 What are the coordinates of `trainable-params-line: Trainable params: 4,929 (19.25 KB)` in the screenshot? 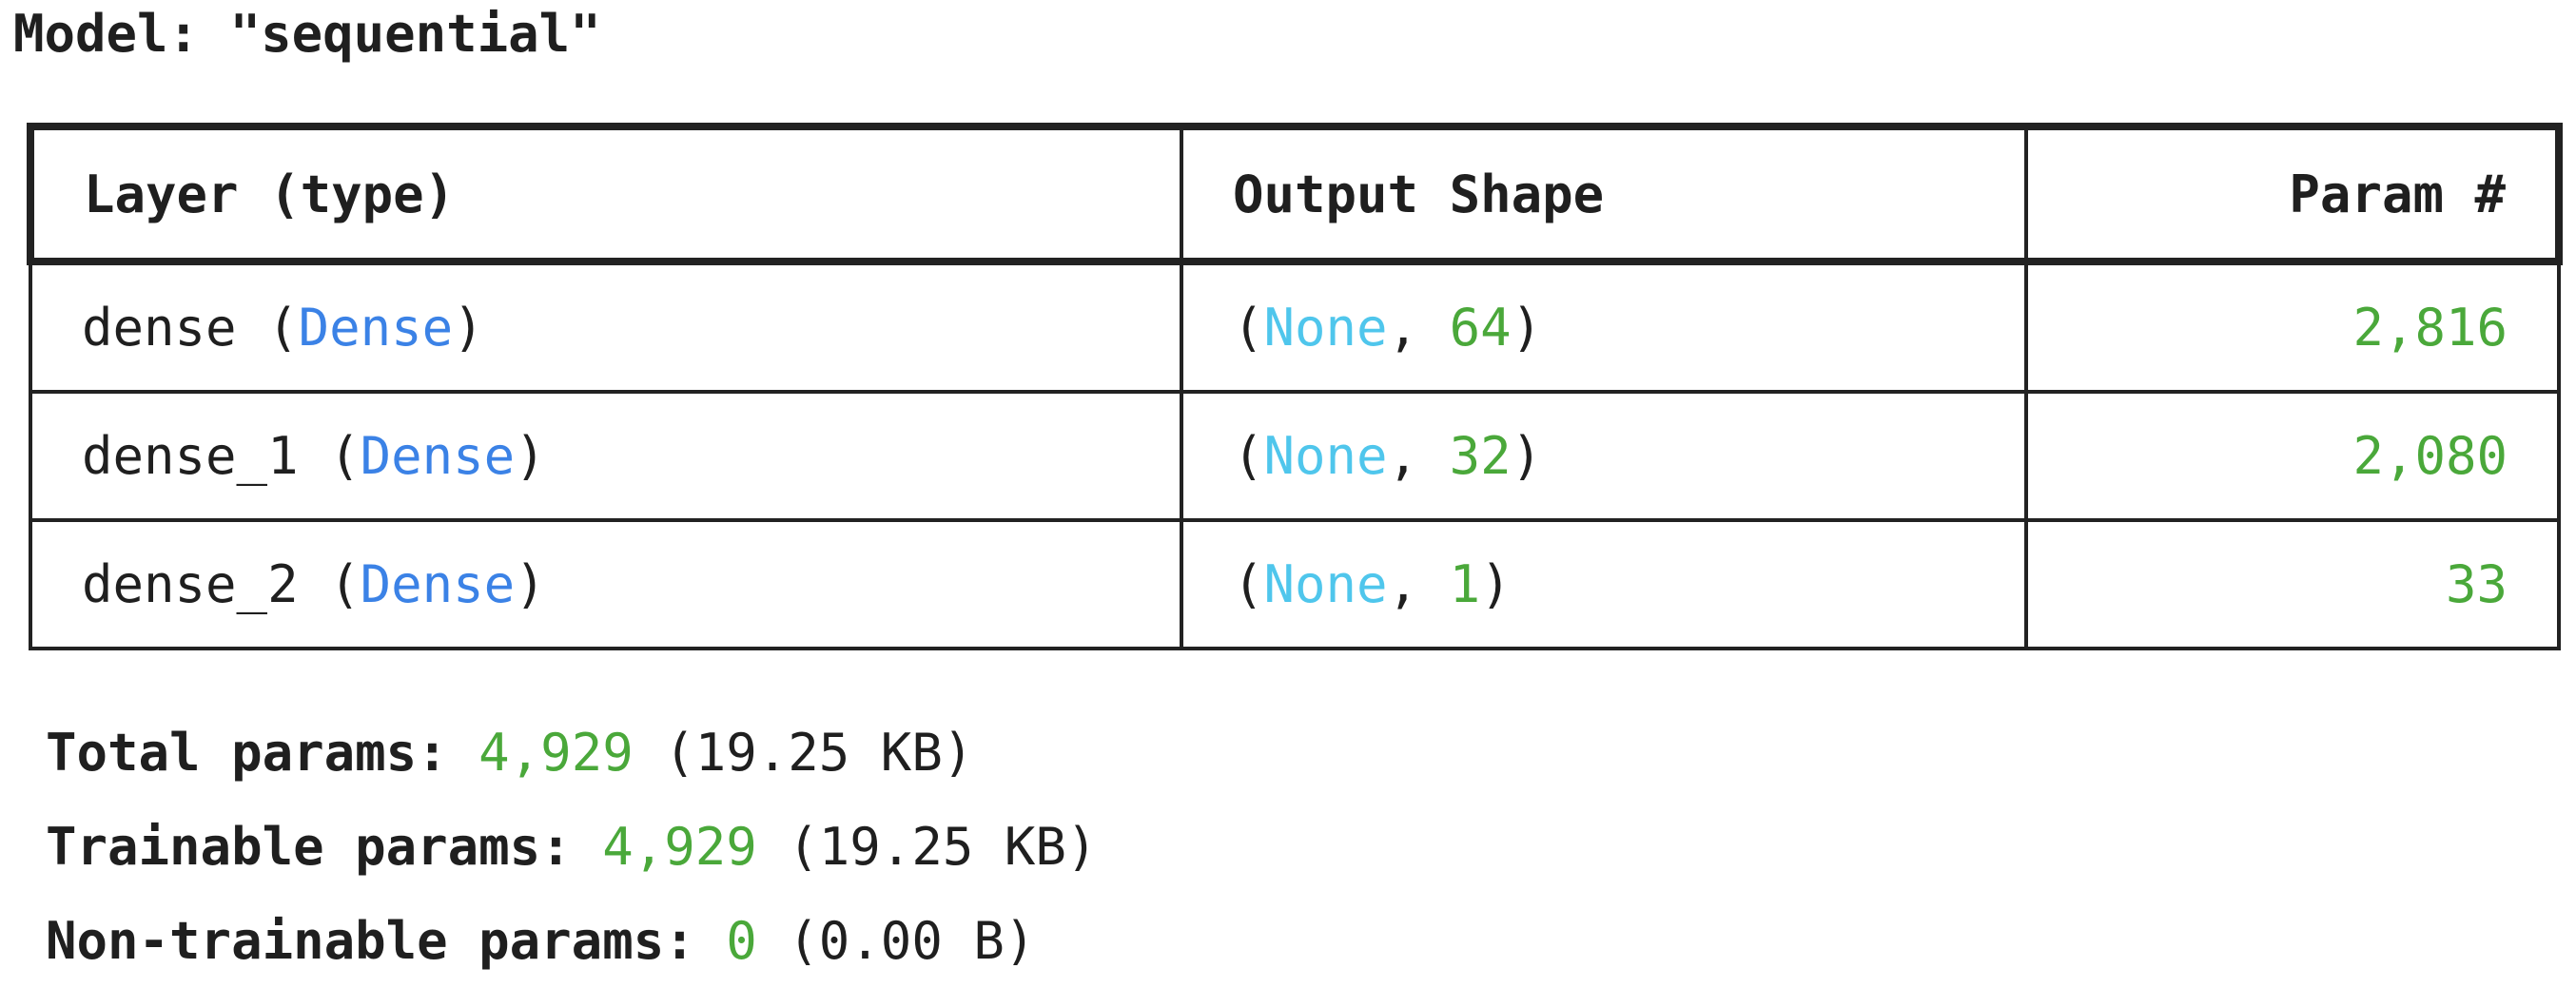 It's located at (571, 847).